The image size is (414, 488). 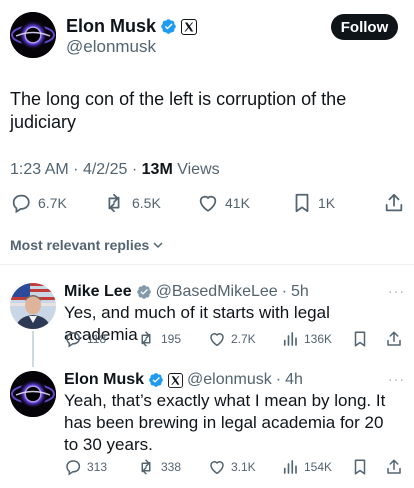 I want to click on reply-button: 313, so click(x=85, y=467).